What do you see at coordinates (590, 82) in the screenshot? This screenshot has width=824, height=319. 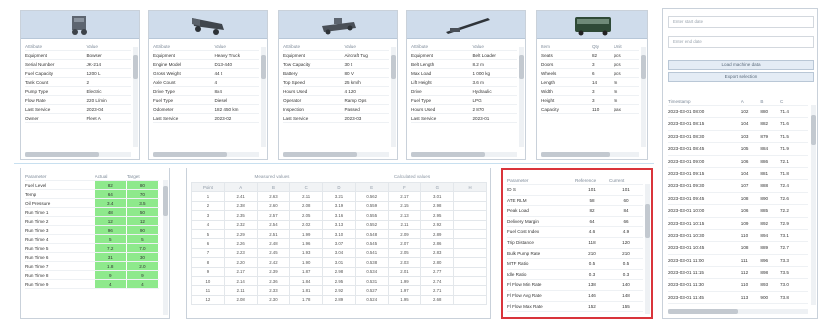 I see `list-item: Length 14 m` at bounding box center [590, 82].